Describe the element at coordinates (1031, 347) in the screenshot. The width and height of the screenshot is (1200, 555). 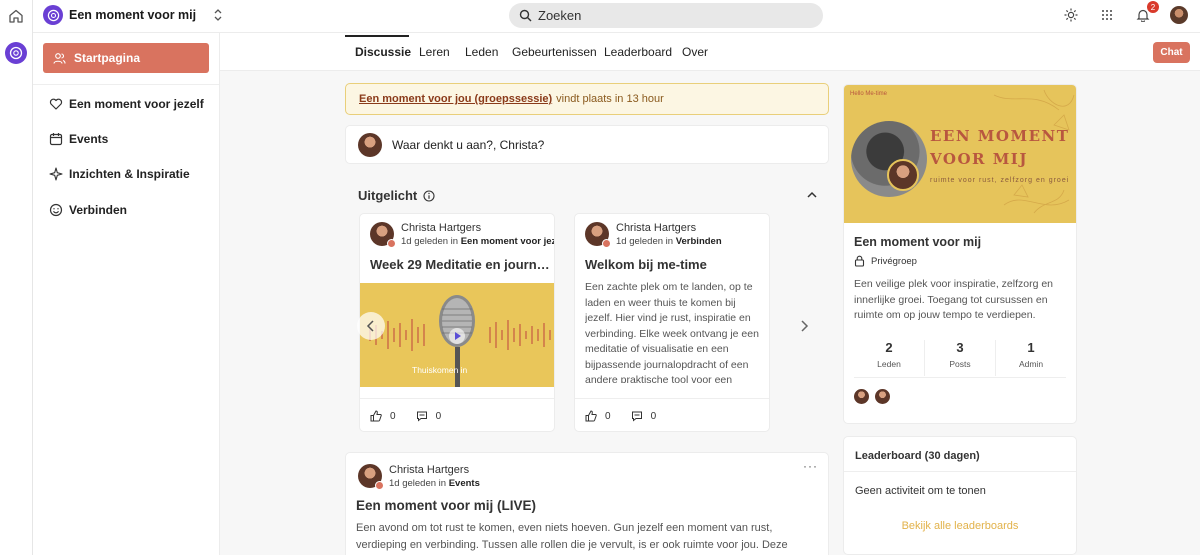
I see `stat-value: 1` at that location.